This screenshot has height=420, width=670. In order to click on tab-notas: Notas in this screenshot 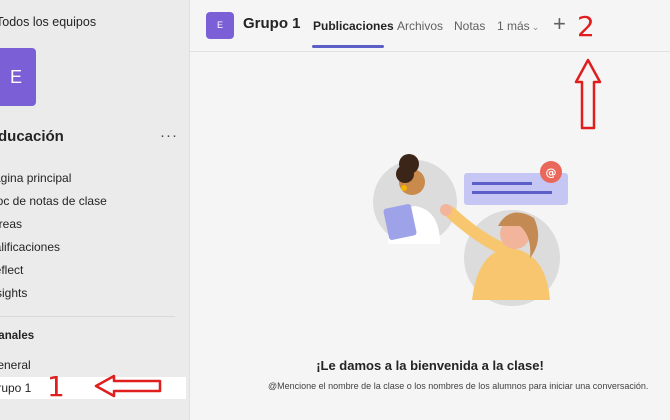, I will do `click(469, 26)`.